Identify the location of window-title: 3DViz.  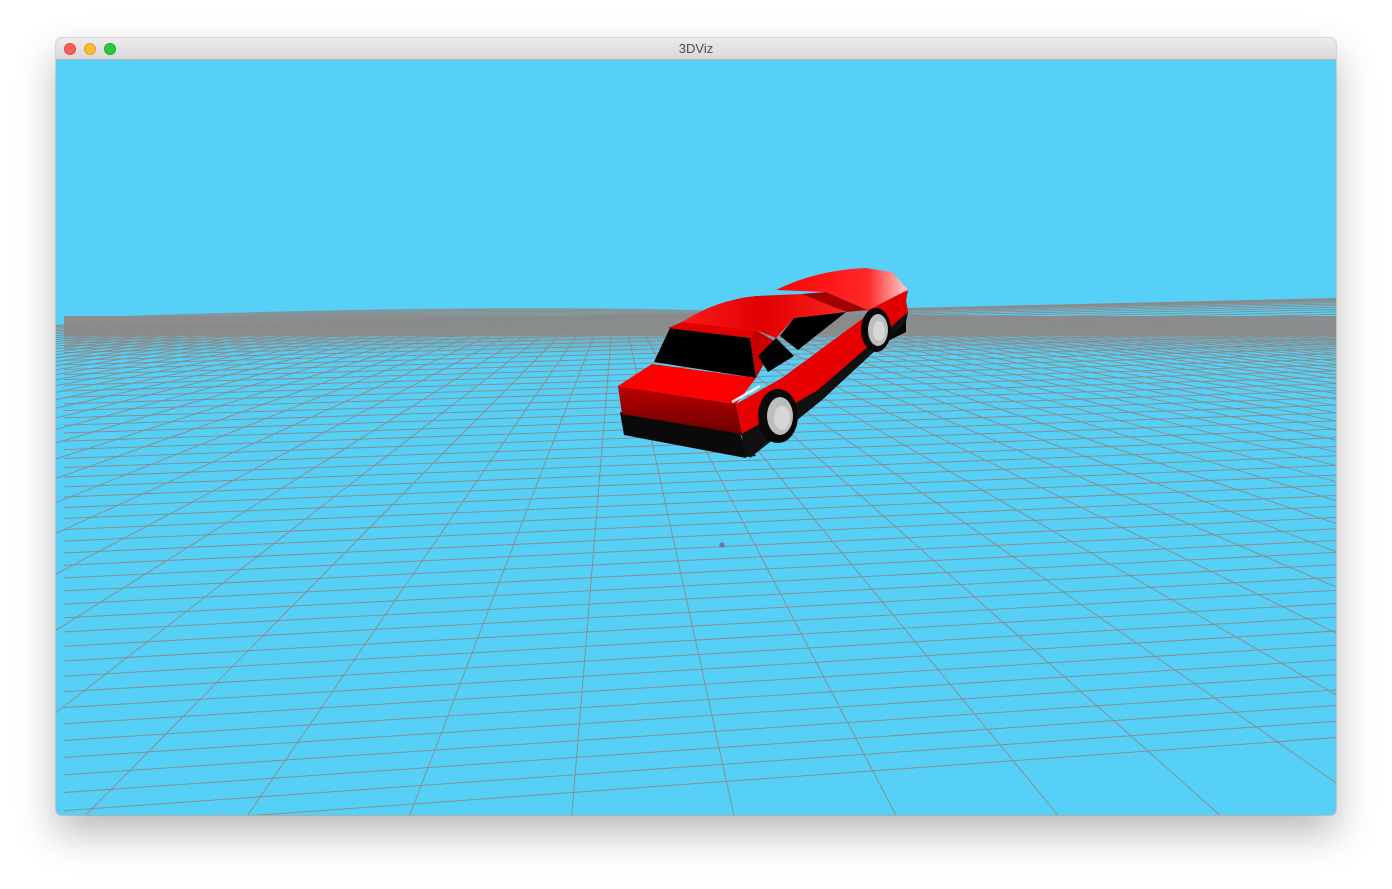
(696, 48).